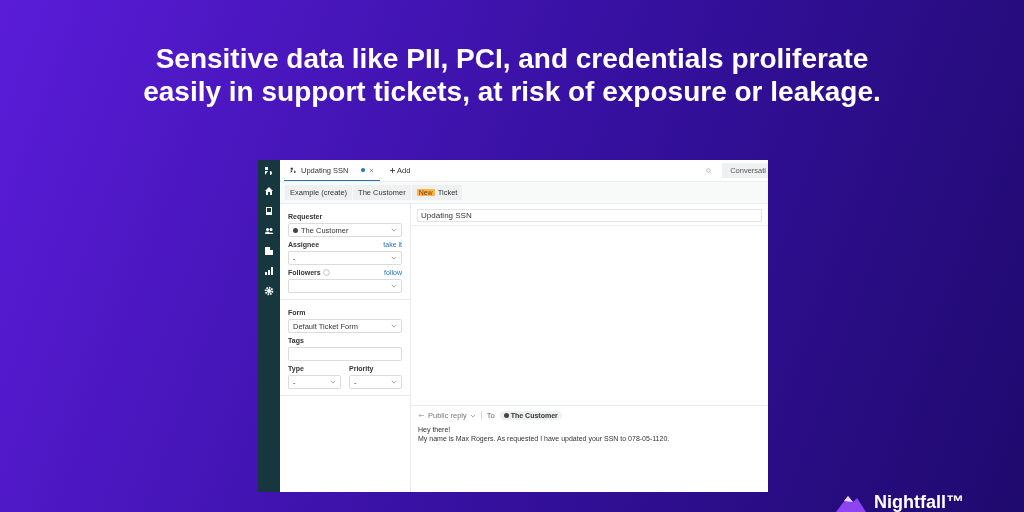  Describe the element at coordinates (345, 354) in the screenshot. I see `tags-field` at that location.